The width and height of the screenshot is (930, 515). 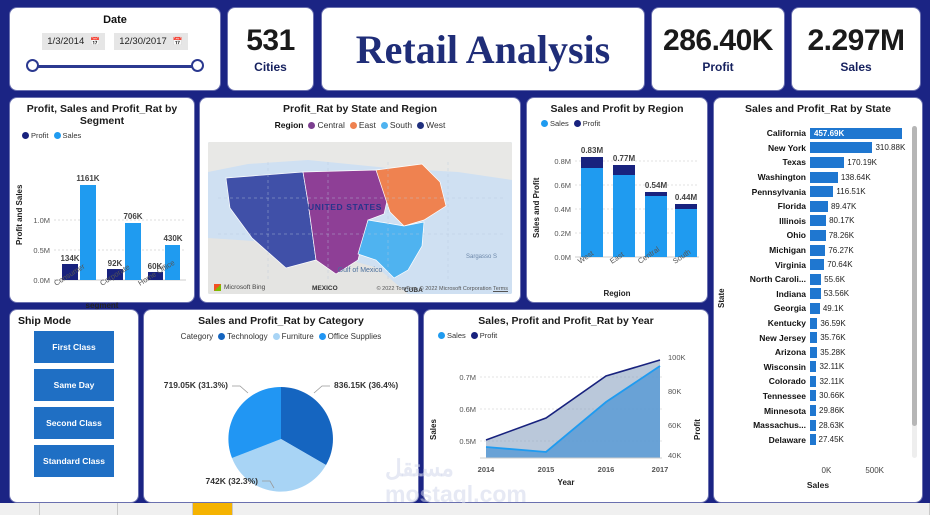 I want to click on ship-mode-option: Second Class, so click(x=74, y=423).